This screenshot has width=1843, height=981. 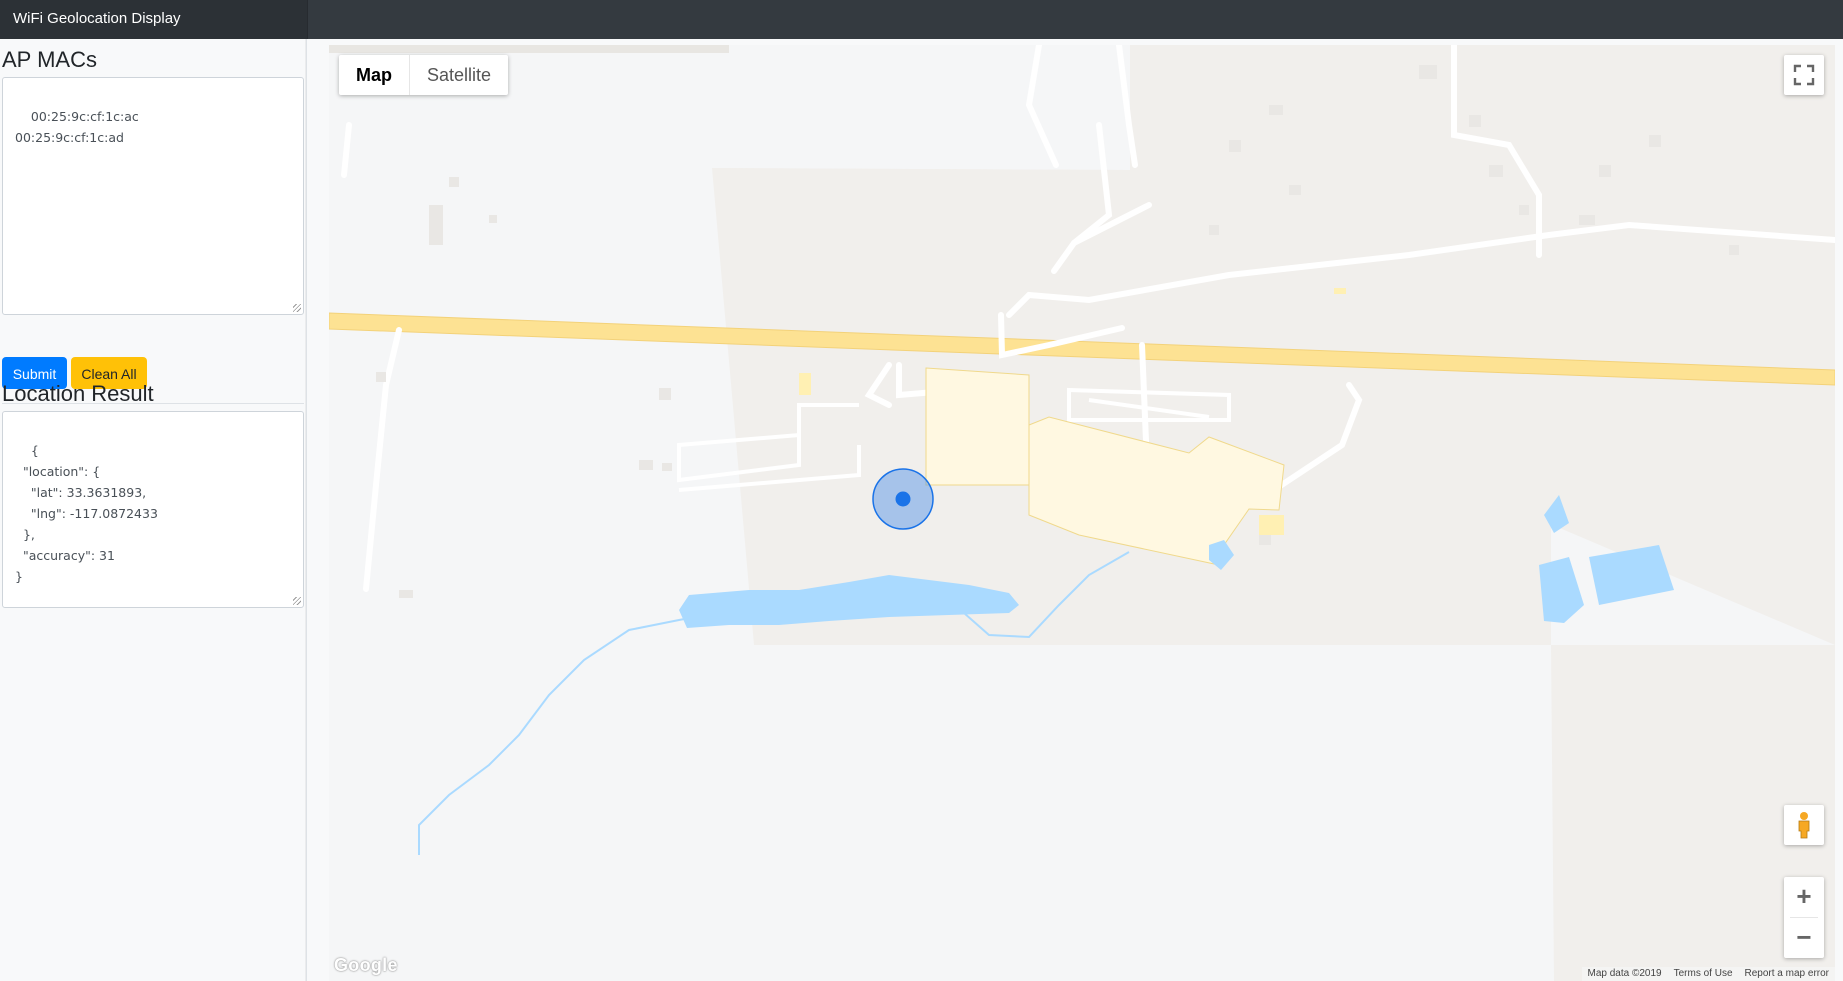 I want to click on google-logo: Google, so click(x=366, y=965).